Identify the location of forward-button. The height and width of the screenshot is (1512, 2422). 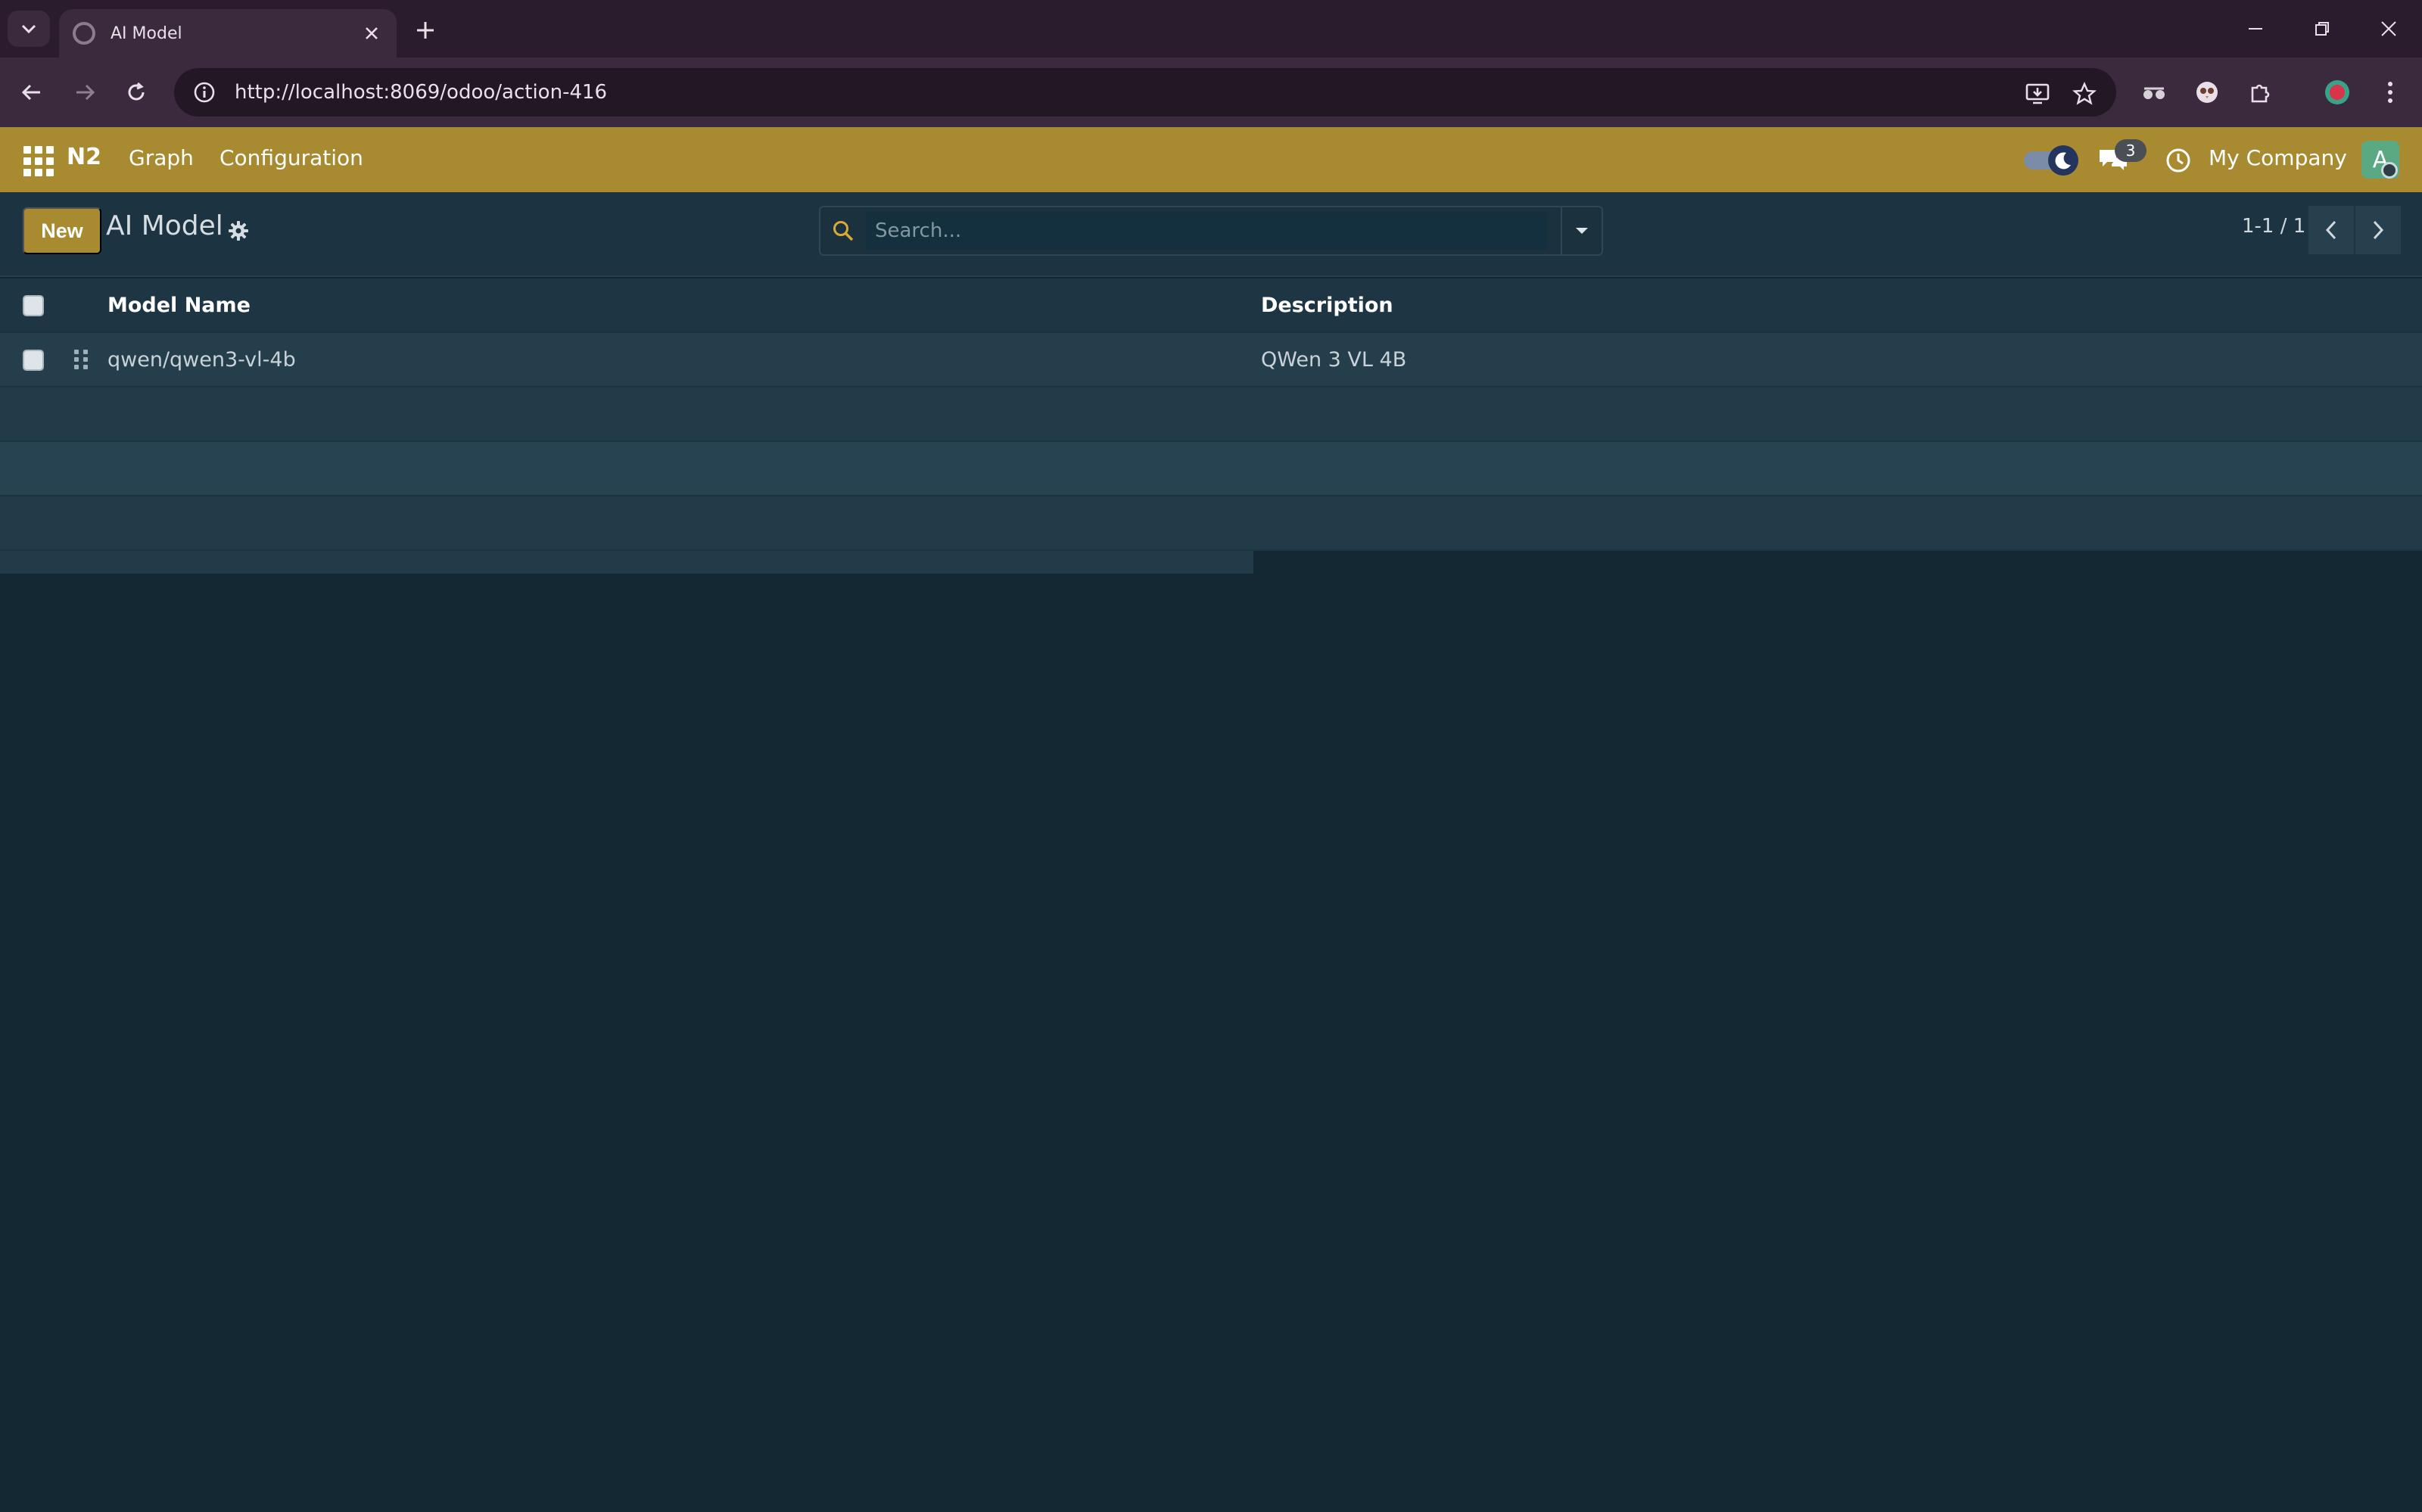
(85, 92).